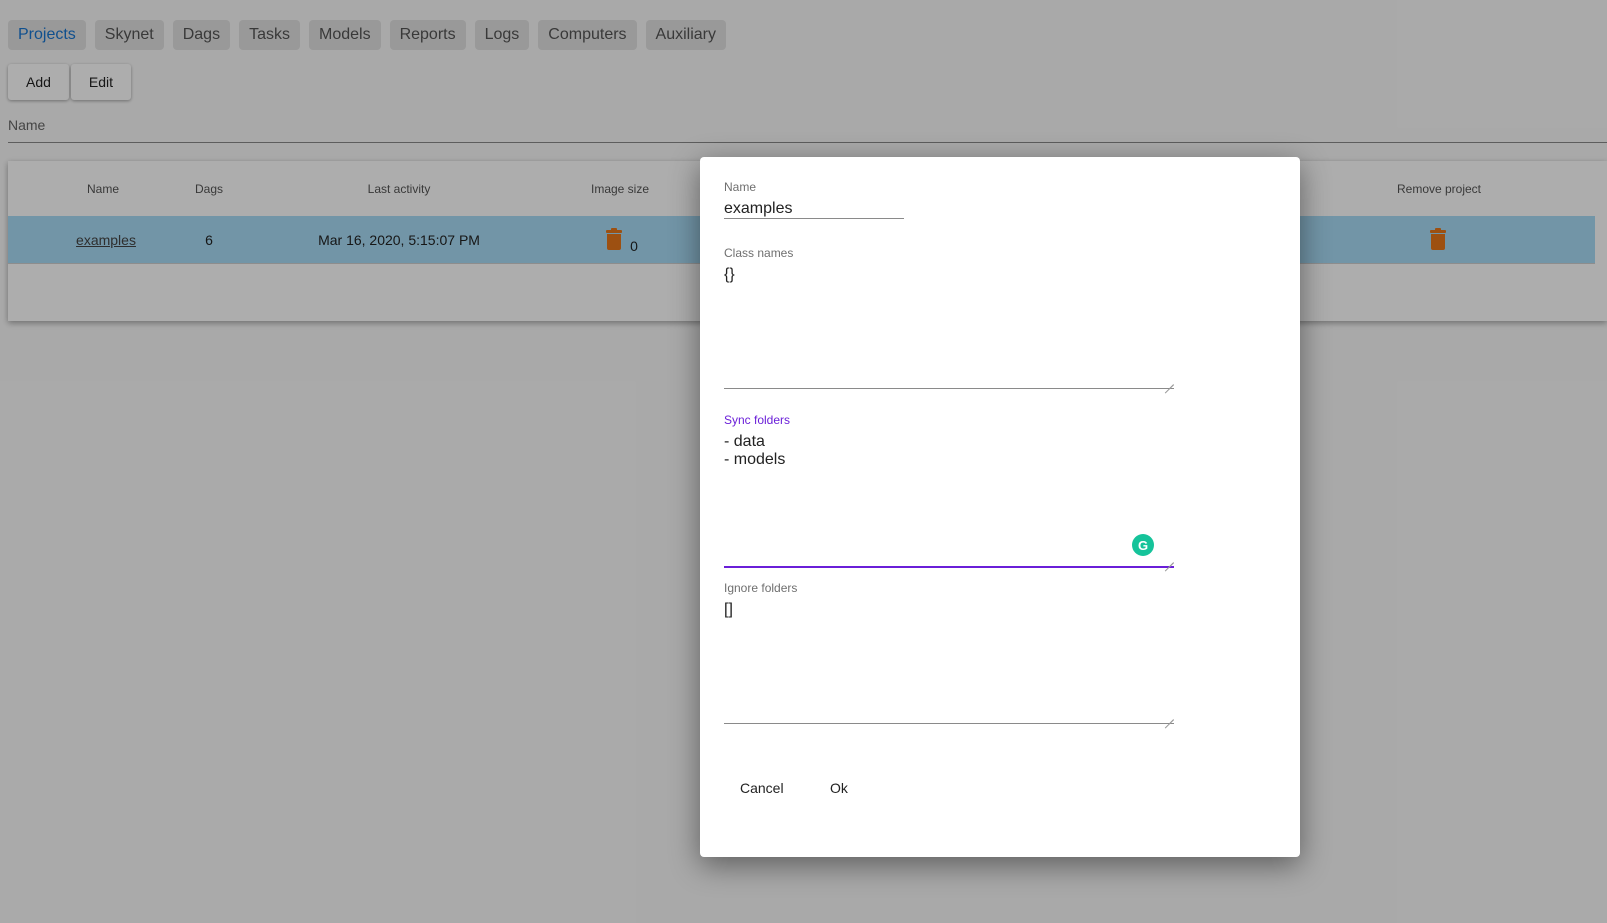  Describe the element at coordinates (761, 588) in the screenshot. I see `ignore-folders-label: Ignore folders` at that location.